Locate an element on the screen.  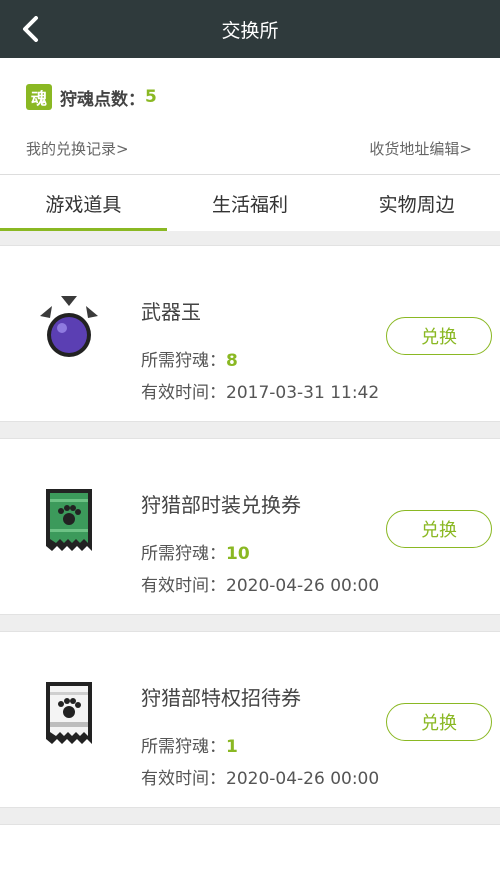
page-title: 交换所 is located at coordinates (250, 30).